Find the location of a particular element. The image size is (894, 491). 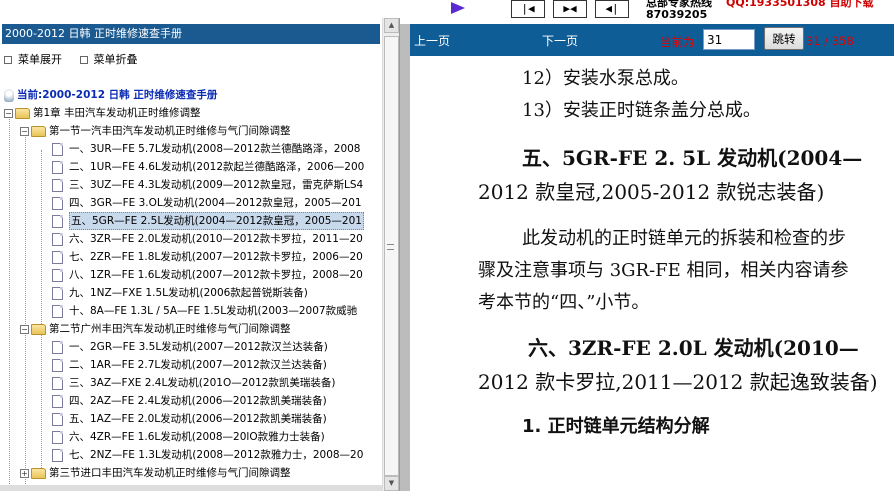

tree-label: 三、3UZ—FE 4.3L发动机(2009—2012款皇冠，雷克萨斯LS4 is located at coordinates (216, 185).